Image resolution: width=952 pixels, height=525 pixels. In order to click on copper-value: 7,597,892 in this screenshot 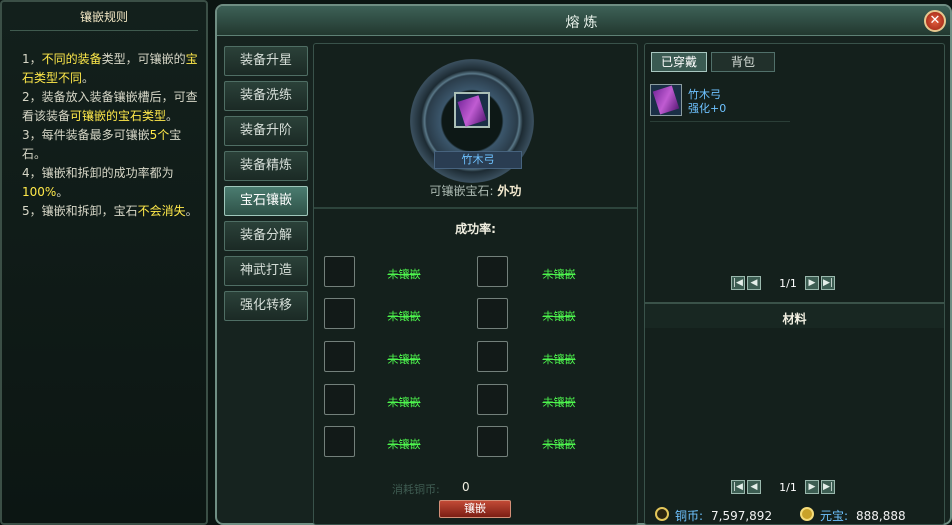, I will do `click(742, 516)`.